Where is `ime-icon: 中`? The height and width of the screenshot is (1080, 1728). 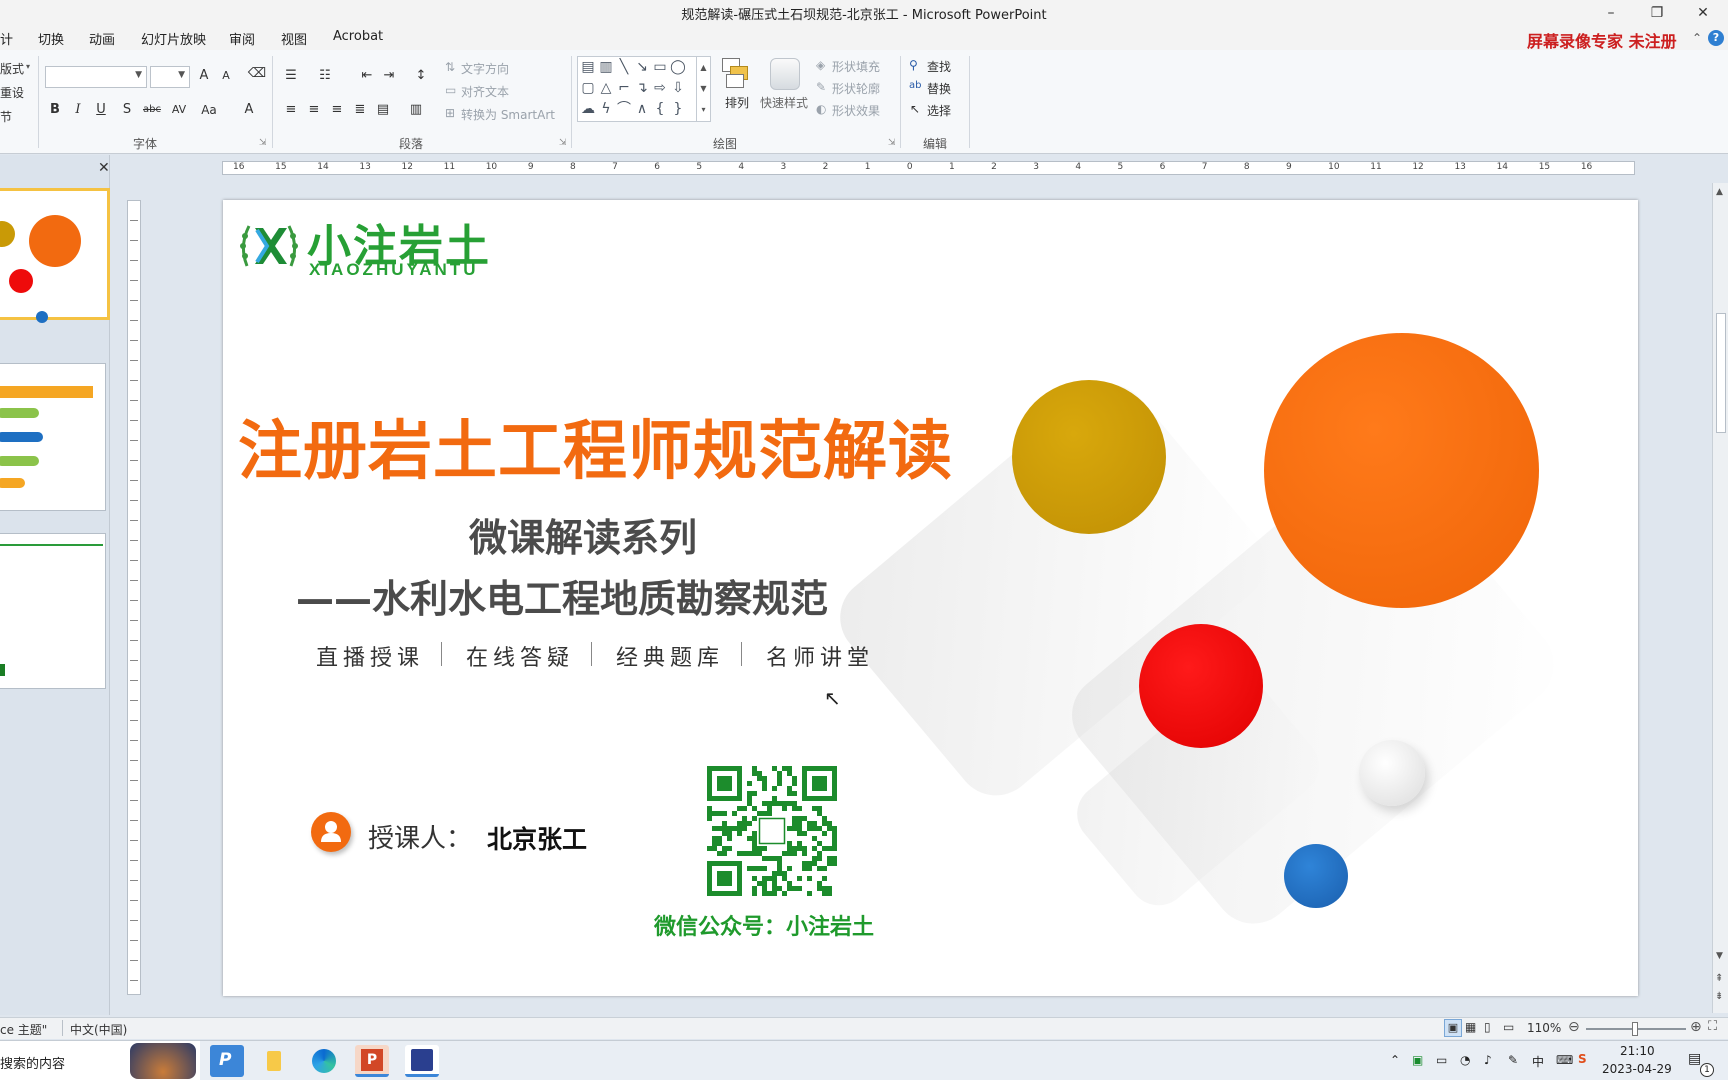 ime-icon: 中 is located at coordinates (1538, 1061).